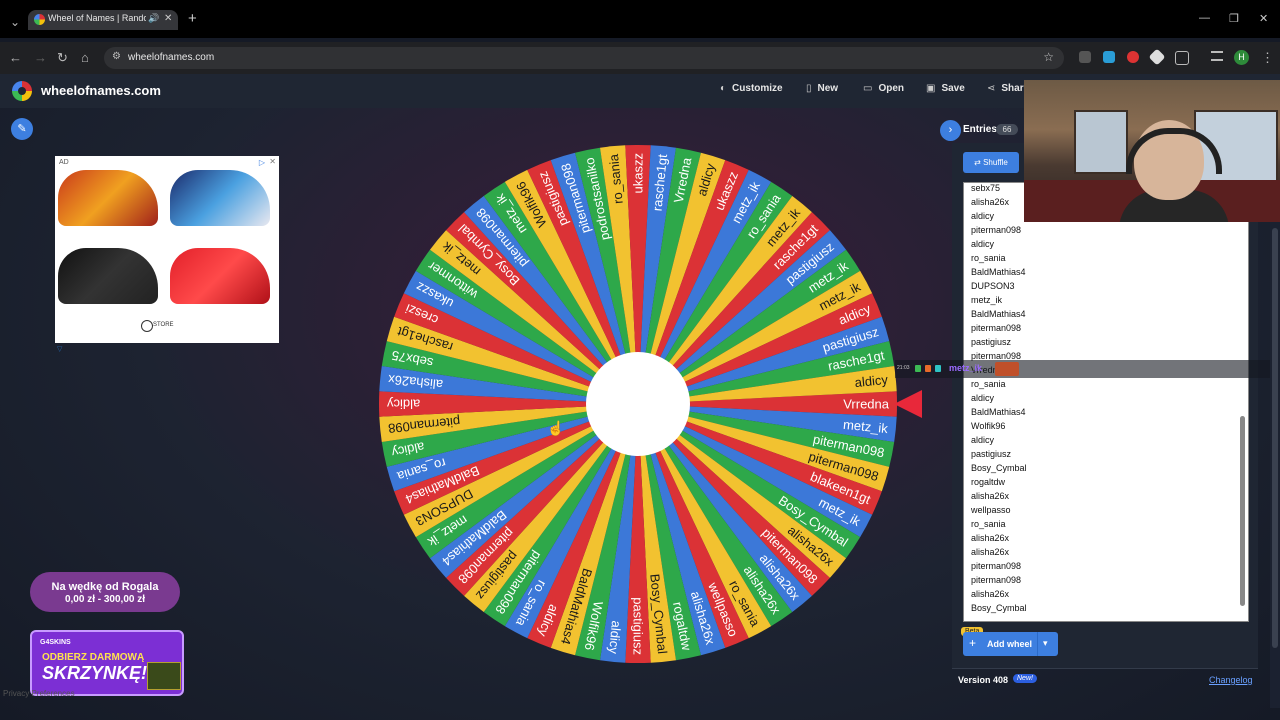  I want to click on entries-tab: Entries, so click(980, 129).